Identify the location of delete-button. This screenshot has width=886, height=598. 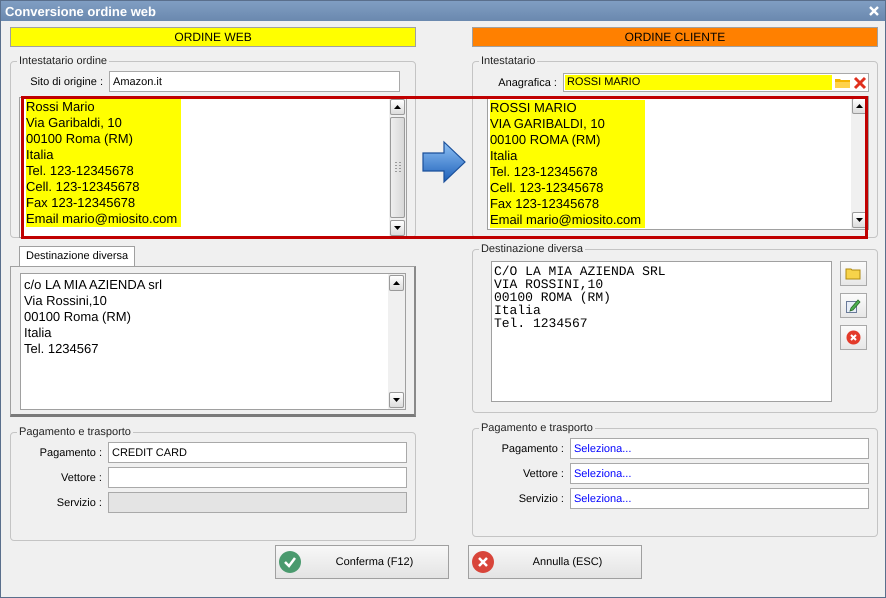
(853, 337).